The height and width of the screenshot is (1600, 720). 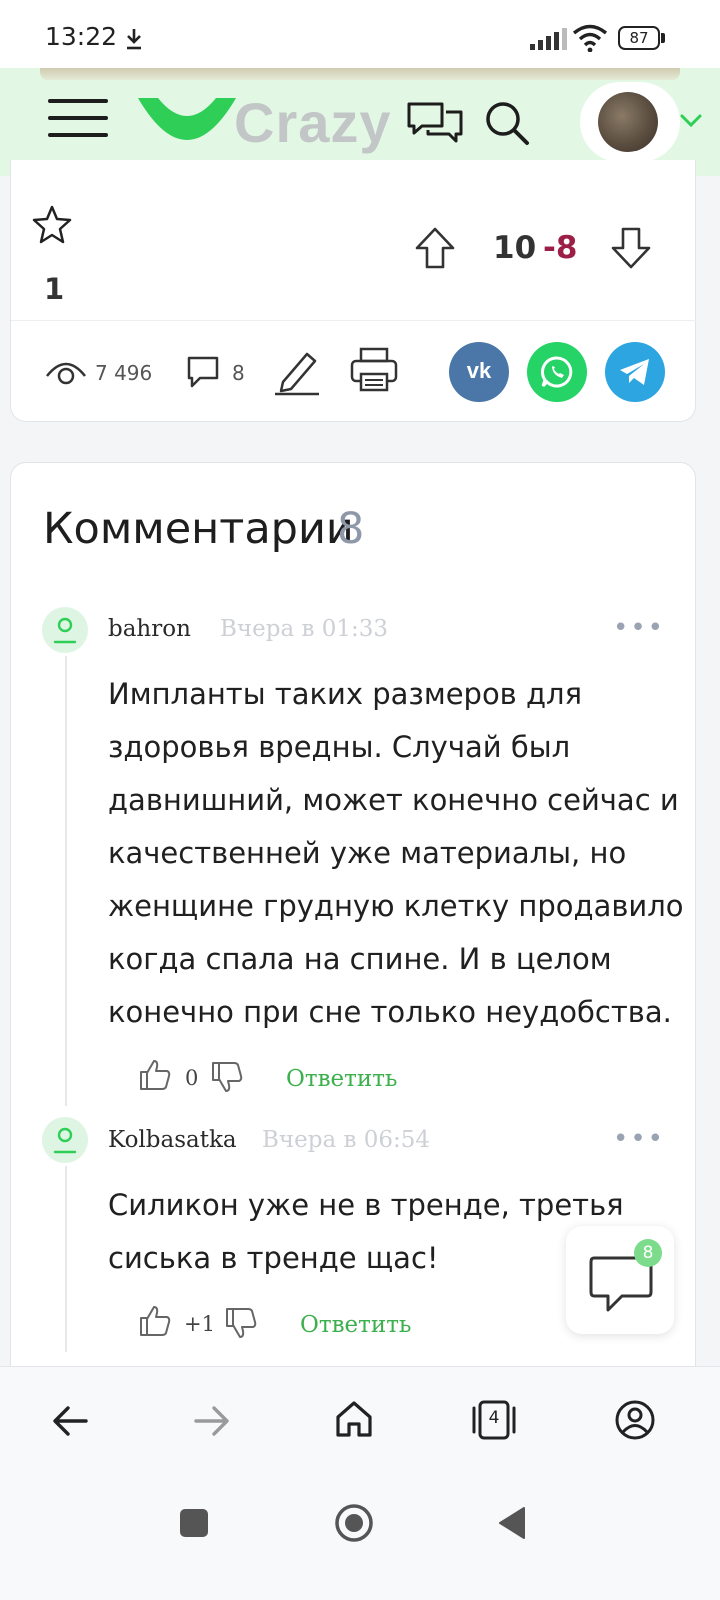 I want to click on logo-smile-icon, so click(x=187, y=119).